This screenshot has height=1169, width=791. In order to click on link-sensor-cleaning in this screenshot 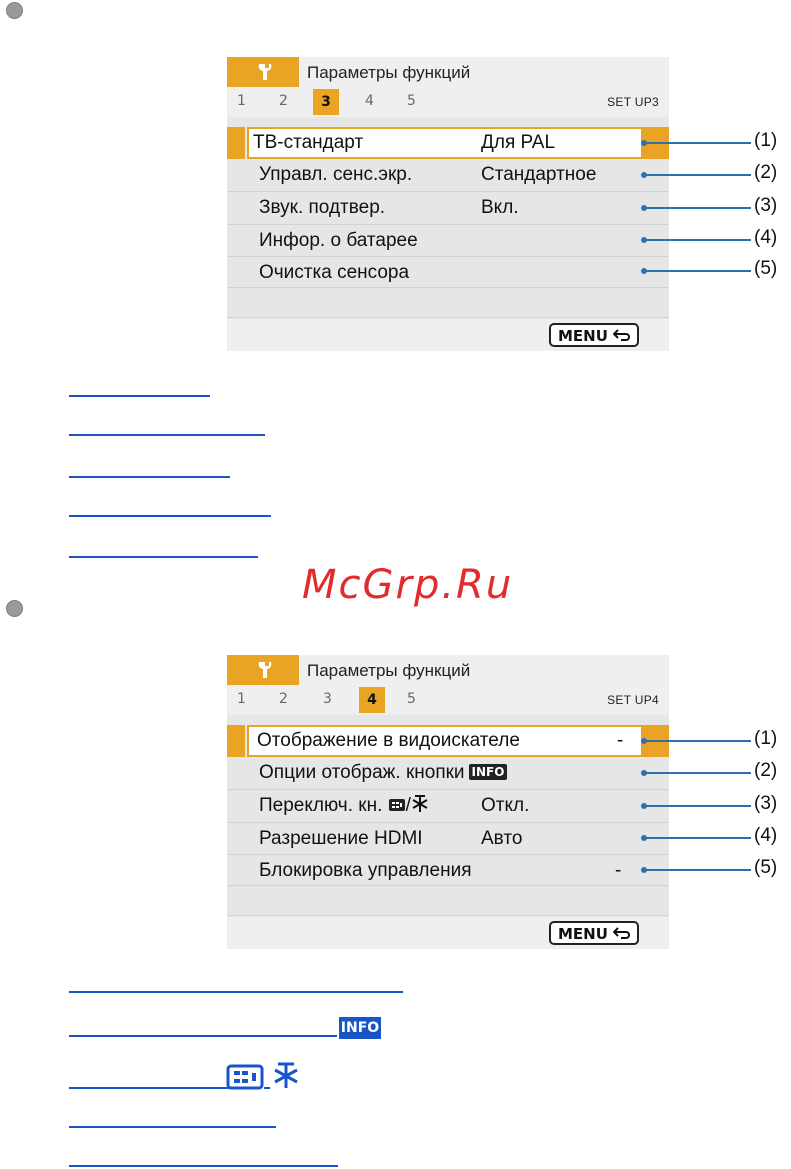, I will do `click(163, 557)`.